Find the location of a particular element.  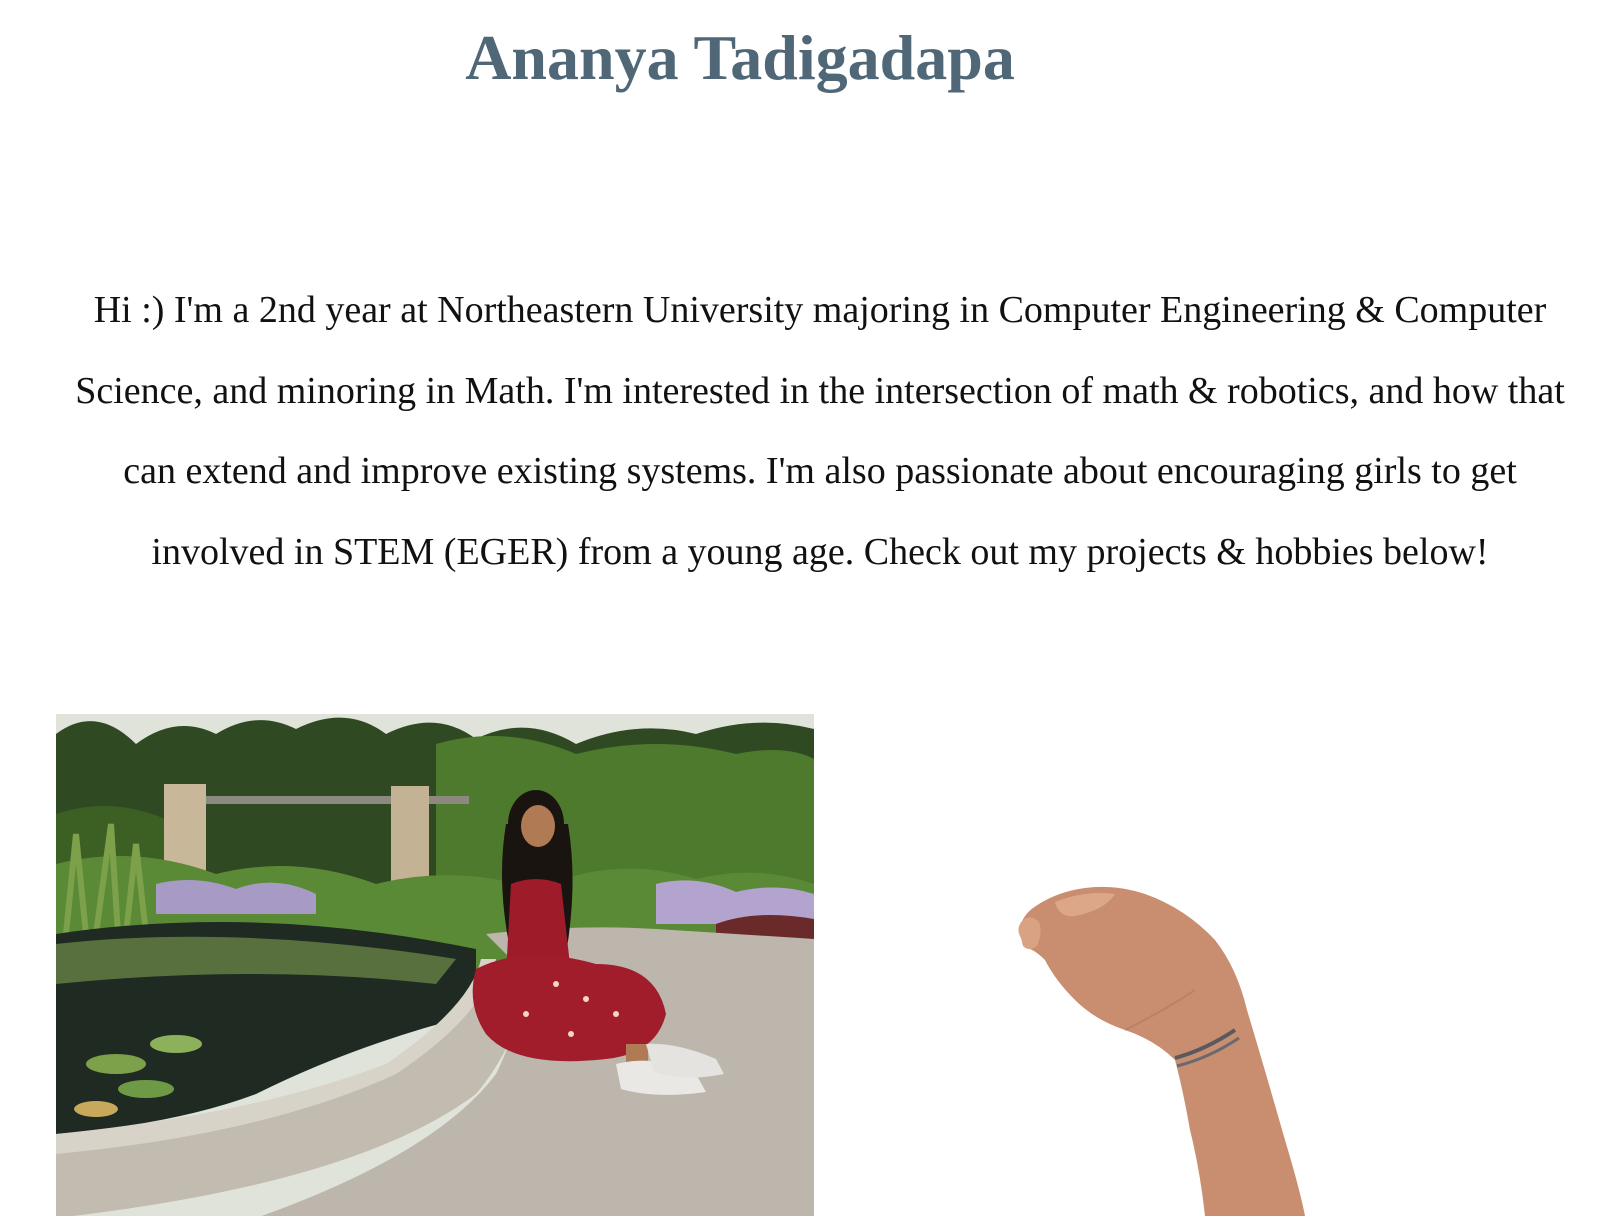

hand-image is located at coordinates (1180, 1048).